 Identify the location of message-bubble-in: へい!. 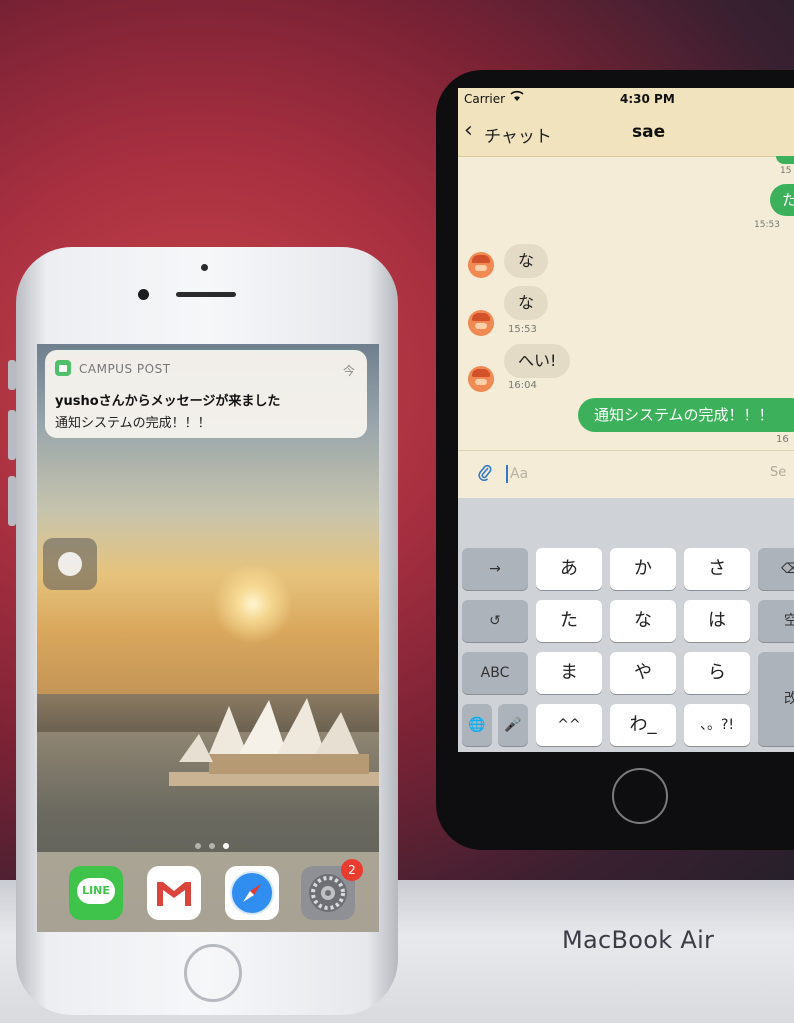
(537, 361).